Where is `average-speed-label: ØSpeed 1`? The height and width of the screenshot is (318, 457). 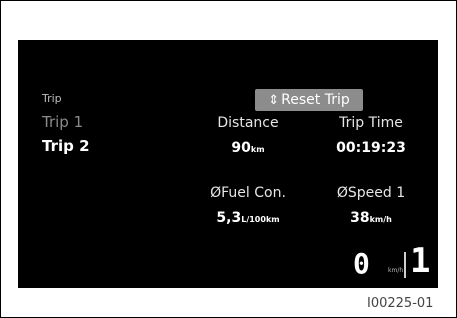 average-speed-label: ØSpeed 1 is located at coordinates (371, 193).